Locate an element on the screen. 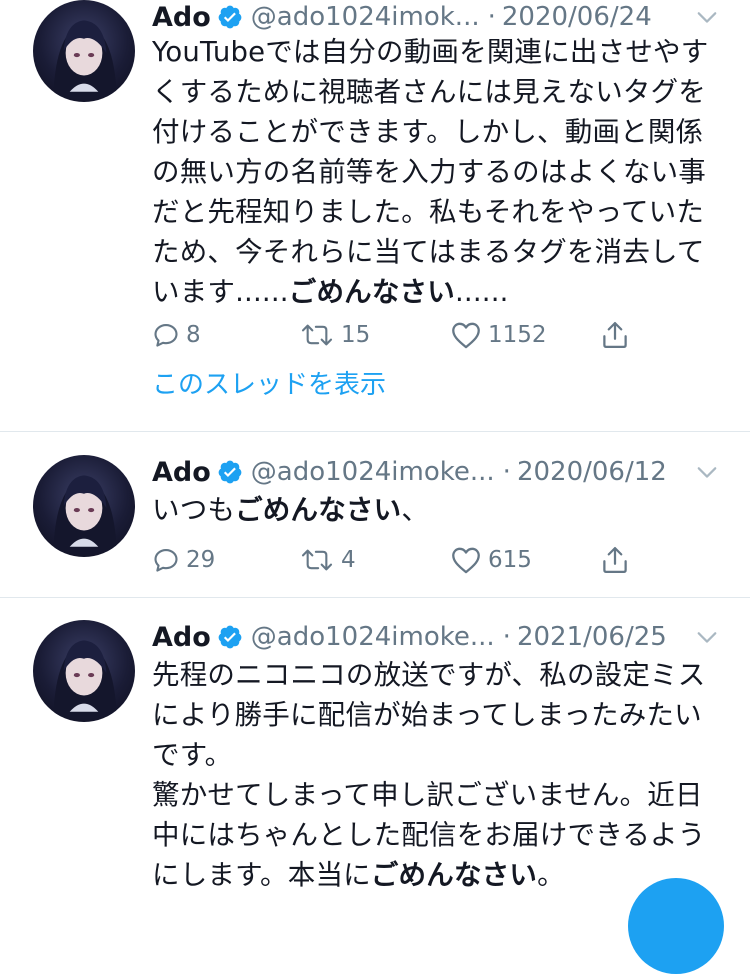 This screenshot has width=750, height=974. tweet-date: 2020/06/24 is located at coordinates (577, 17).